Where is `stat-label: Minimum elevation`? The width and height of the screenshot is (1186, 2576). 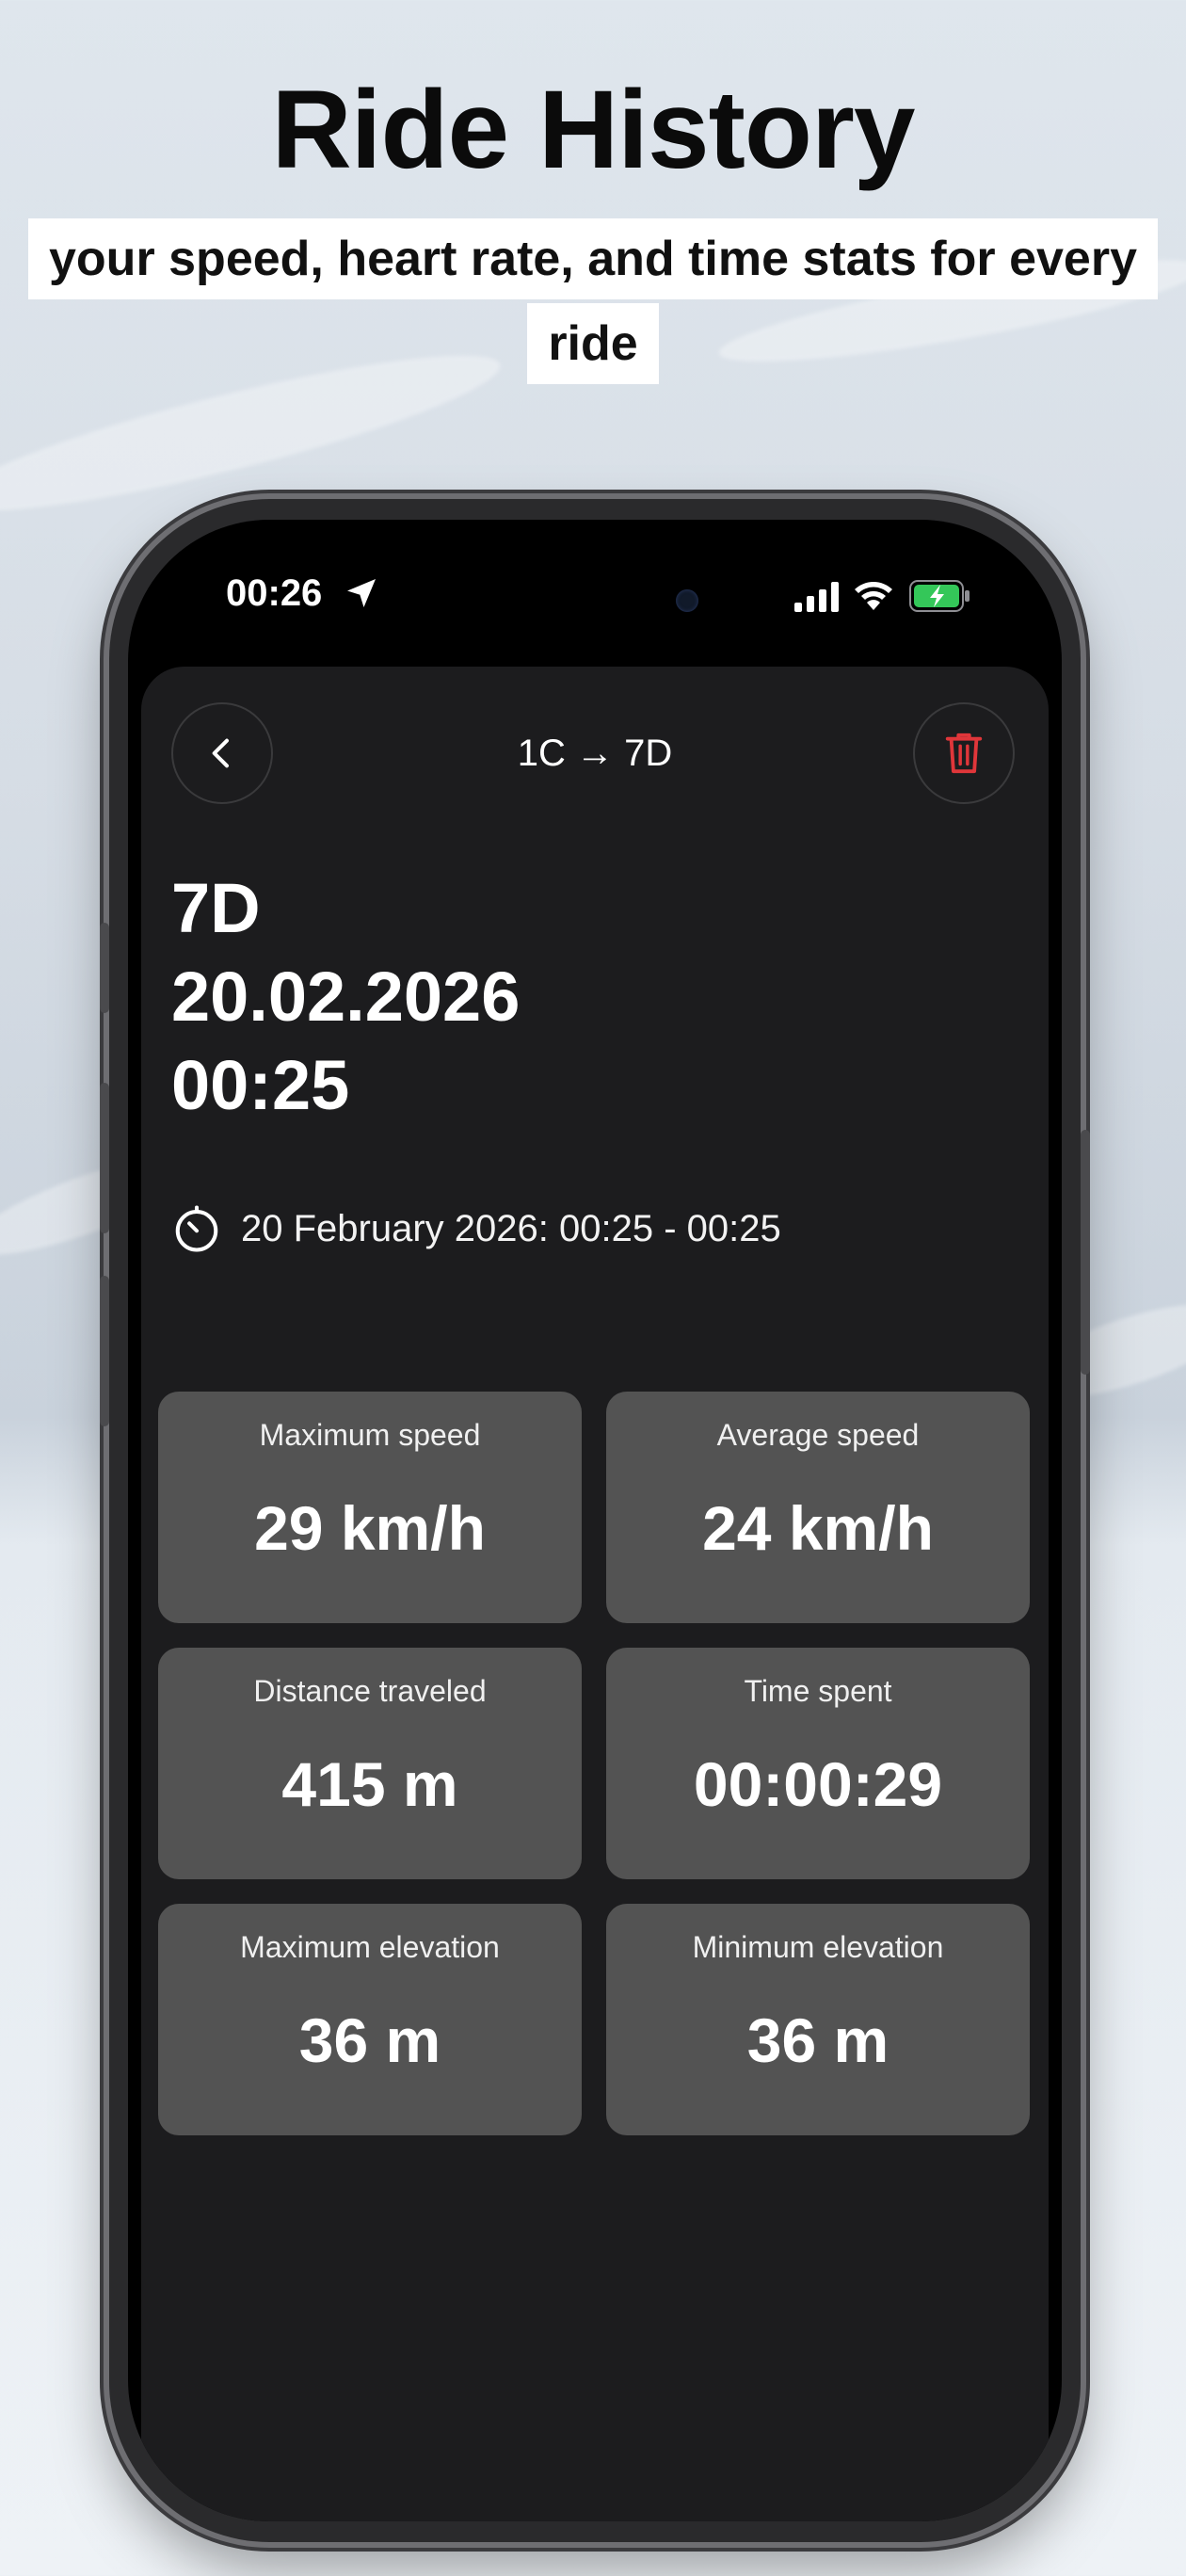
stat-label: Minimum elevation is located at coordinates (818, 1947).